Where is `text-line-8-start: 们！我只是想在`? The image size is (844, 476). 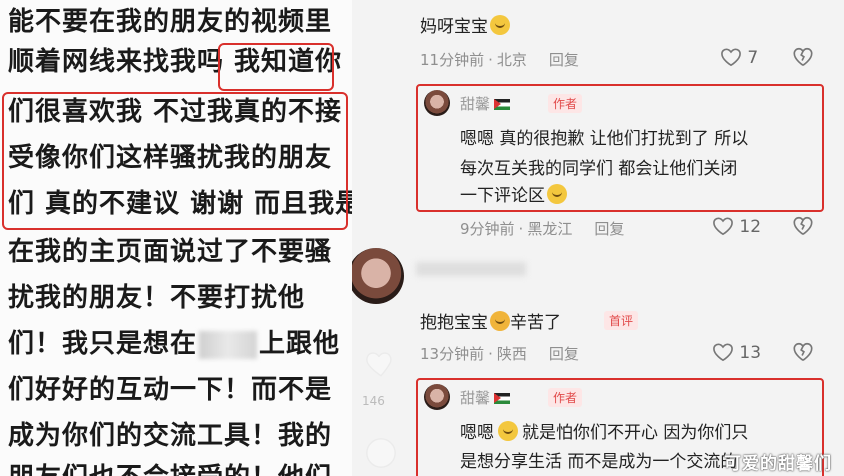 text-line-8-start: 们！我只是想在 is located at coordinates (103, 344).